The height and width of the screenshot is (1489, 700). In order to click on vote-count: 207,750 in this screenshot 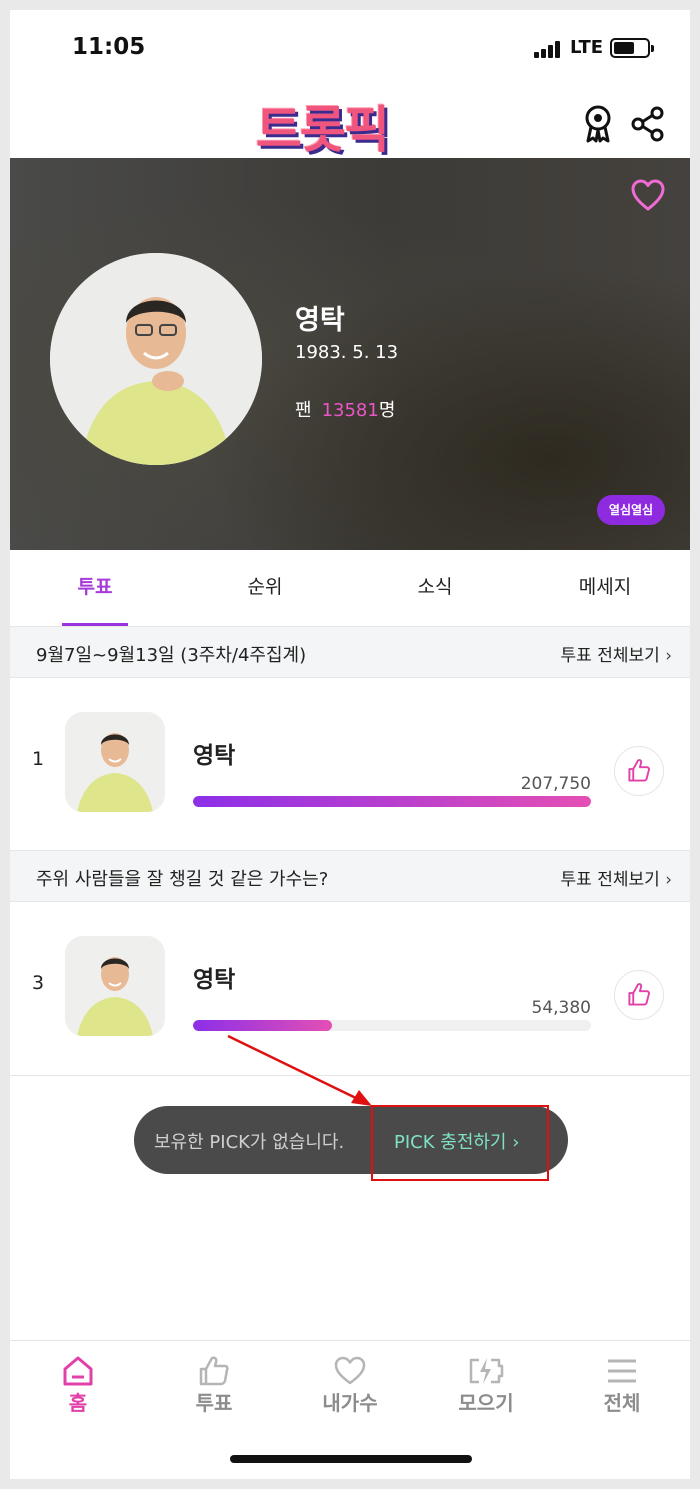, I will do `click(555, 784)`.